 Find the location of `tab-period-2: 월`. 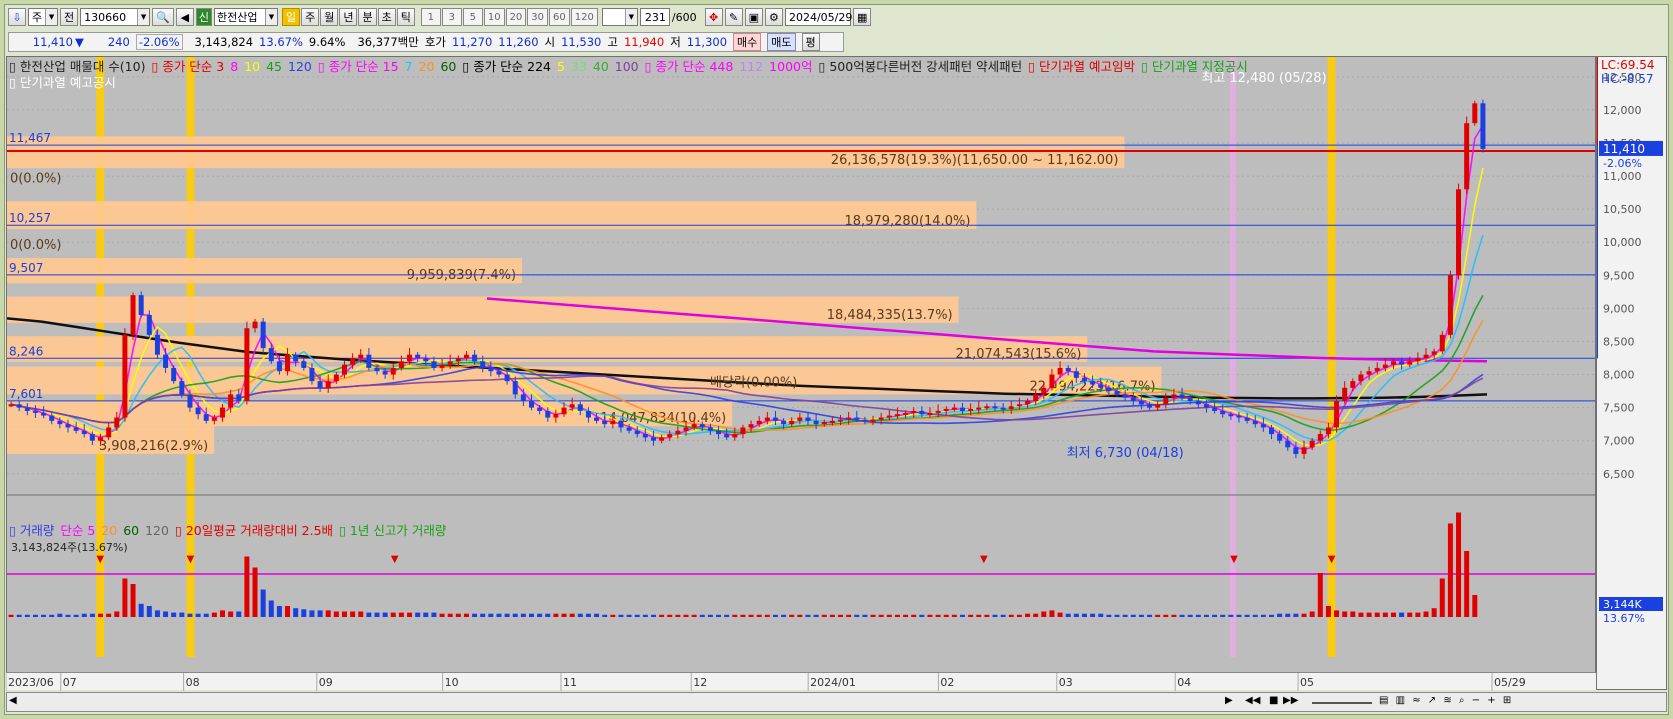

tab-period-2: 월 is located at coordinates (329, 17).